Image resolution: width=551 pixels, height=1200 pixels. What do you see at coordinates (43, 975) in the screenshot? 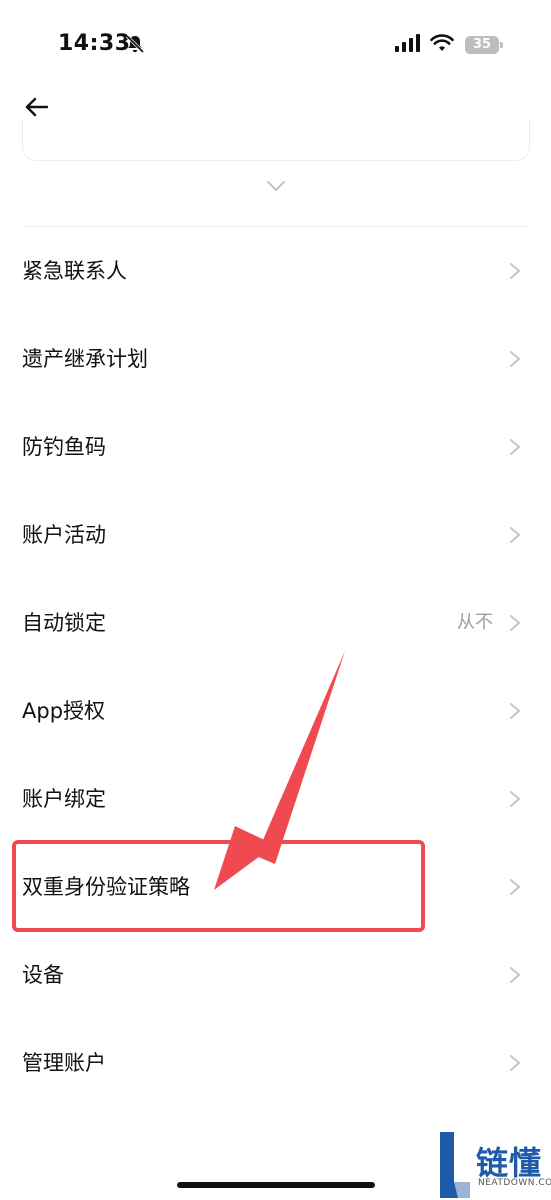
I see `menu-item-label: 设备` at bounding box center [43, 975].